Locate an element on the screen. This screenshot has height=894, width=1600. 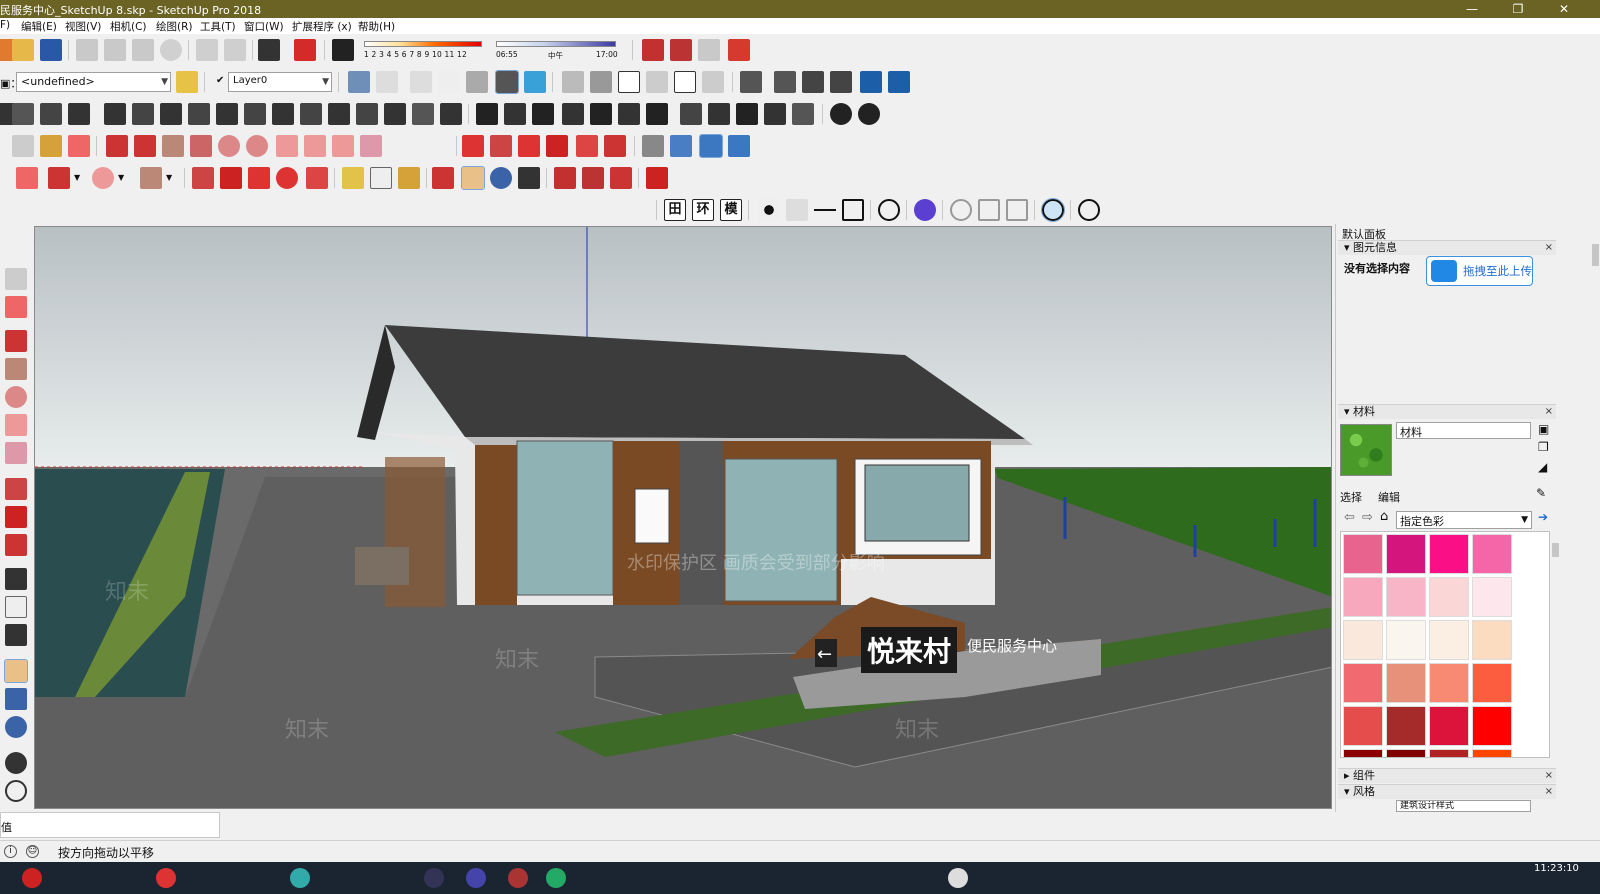
rotate-2-icon is located at coordinates (287, 178).